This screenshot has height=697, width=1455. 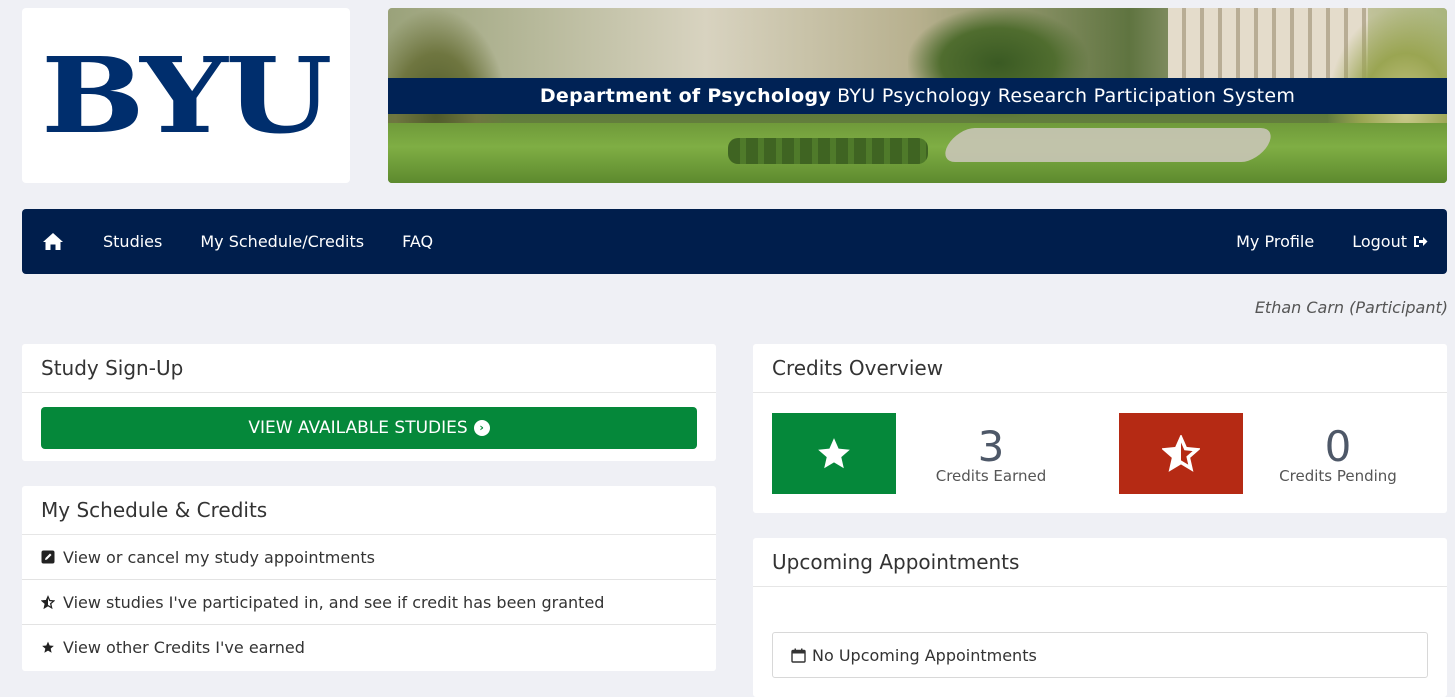 I want to click on nav-my-schedule-credits: My Schedule/Credits, so click(x=282, y=241).